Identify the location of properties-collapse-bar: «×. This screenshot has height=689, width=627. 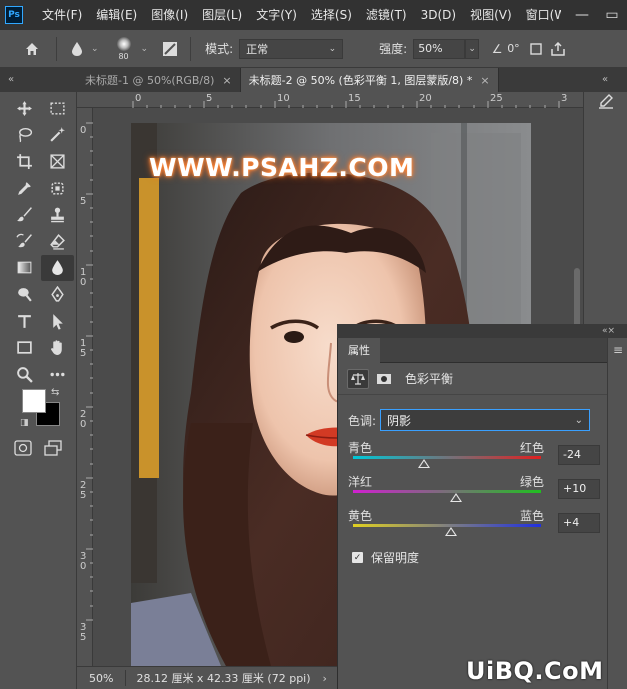
(482, 331).